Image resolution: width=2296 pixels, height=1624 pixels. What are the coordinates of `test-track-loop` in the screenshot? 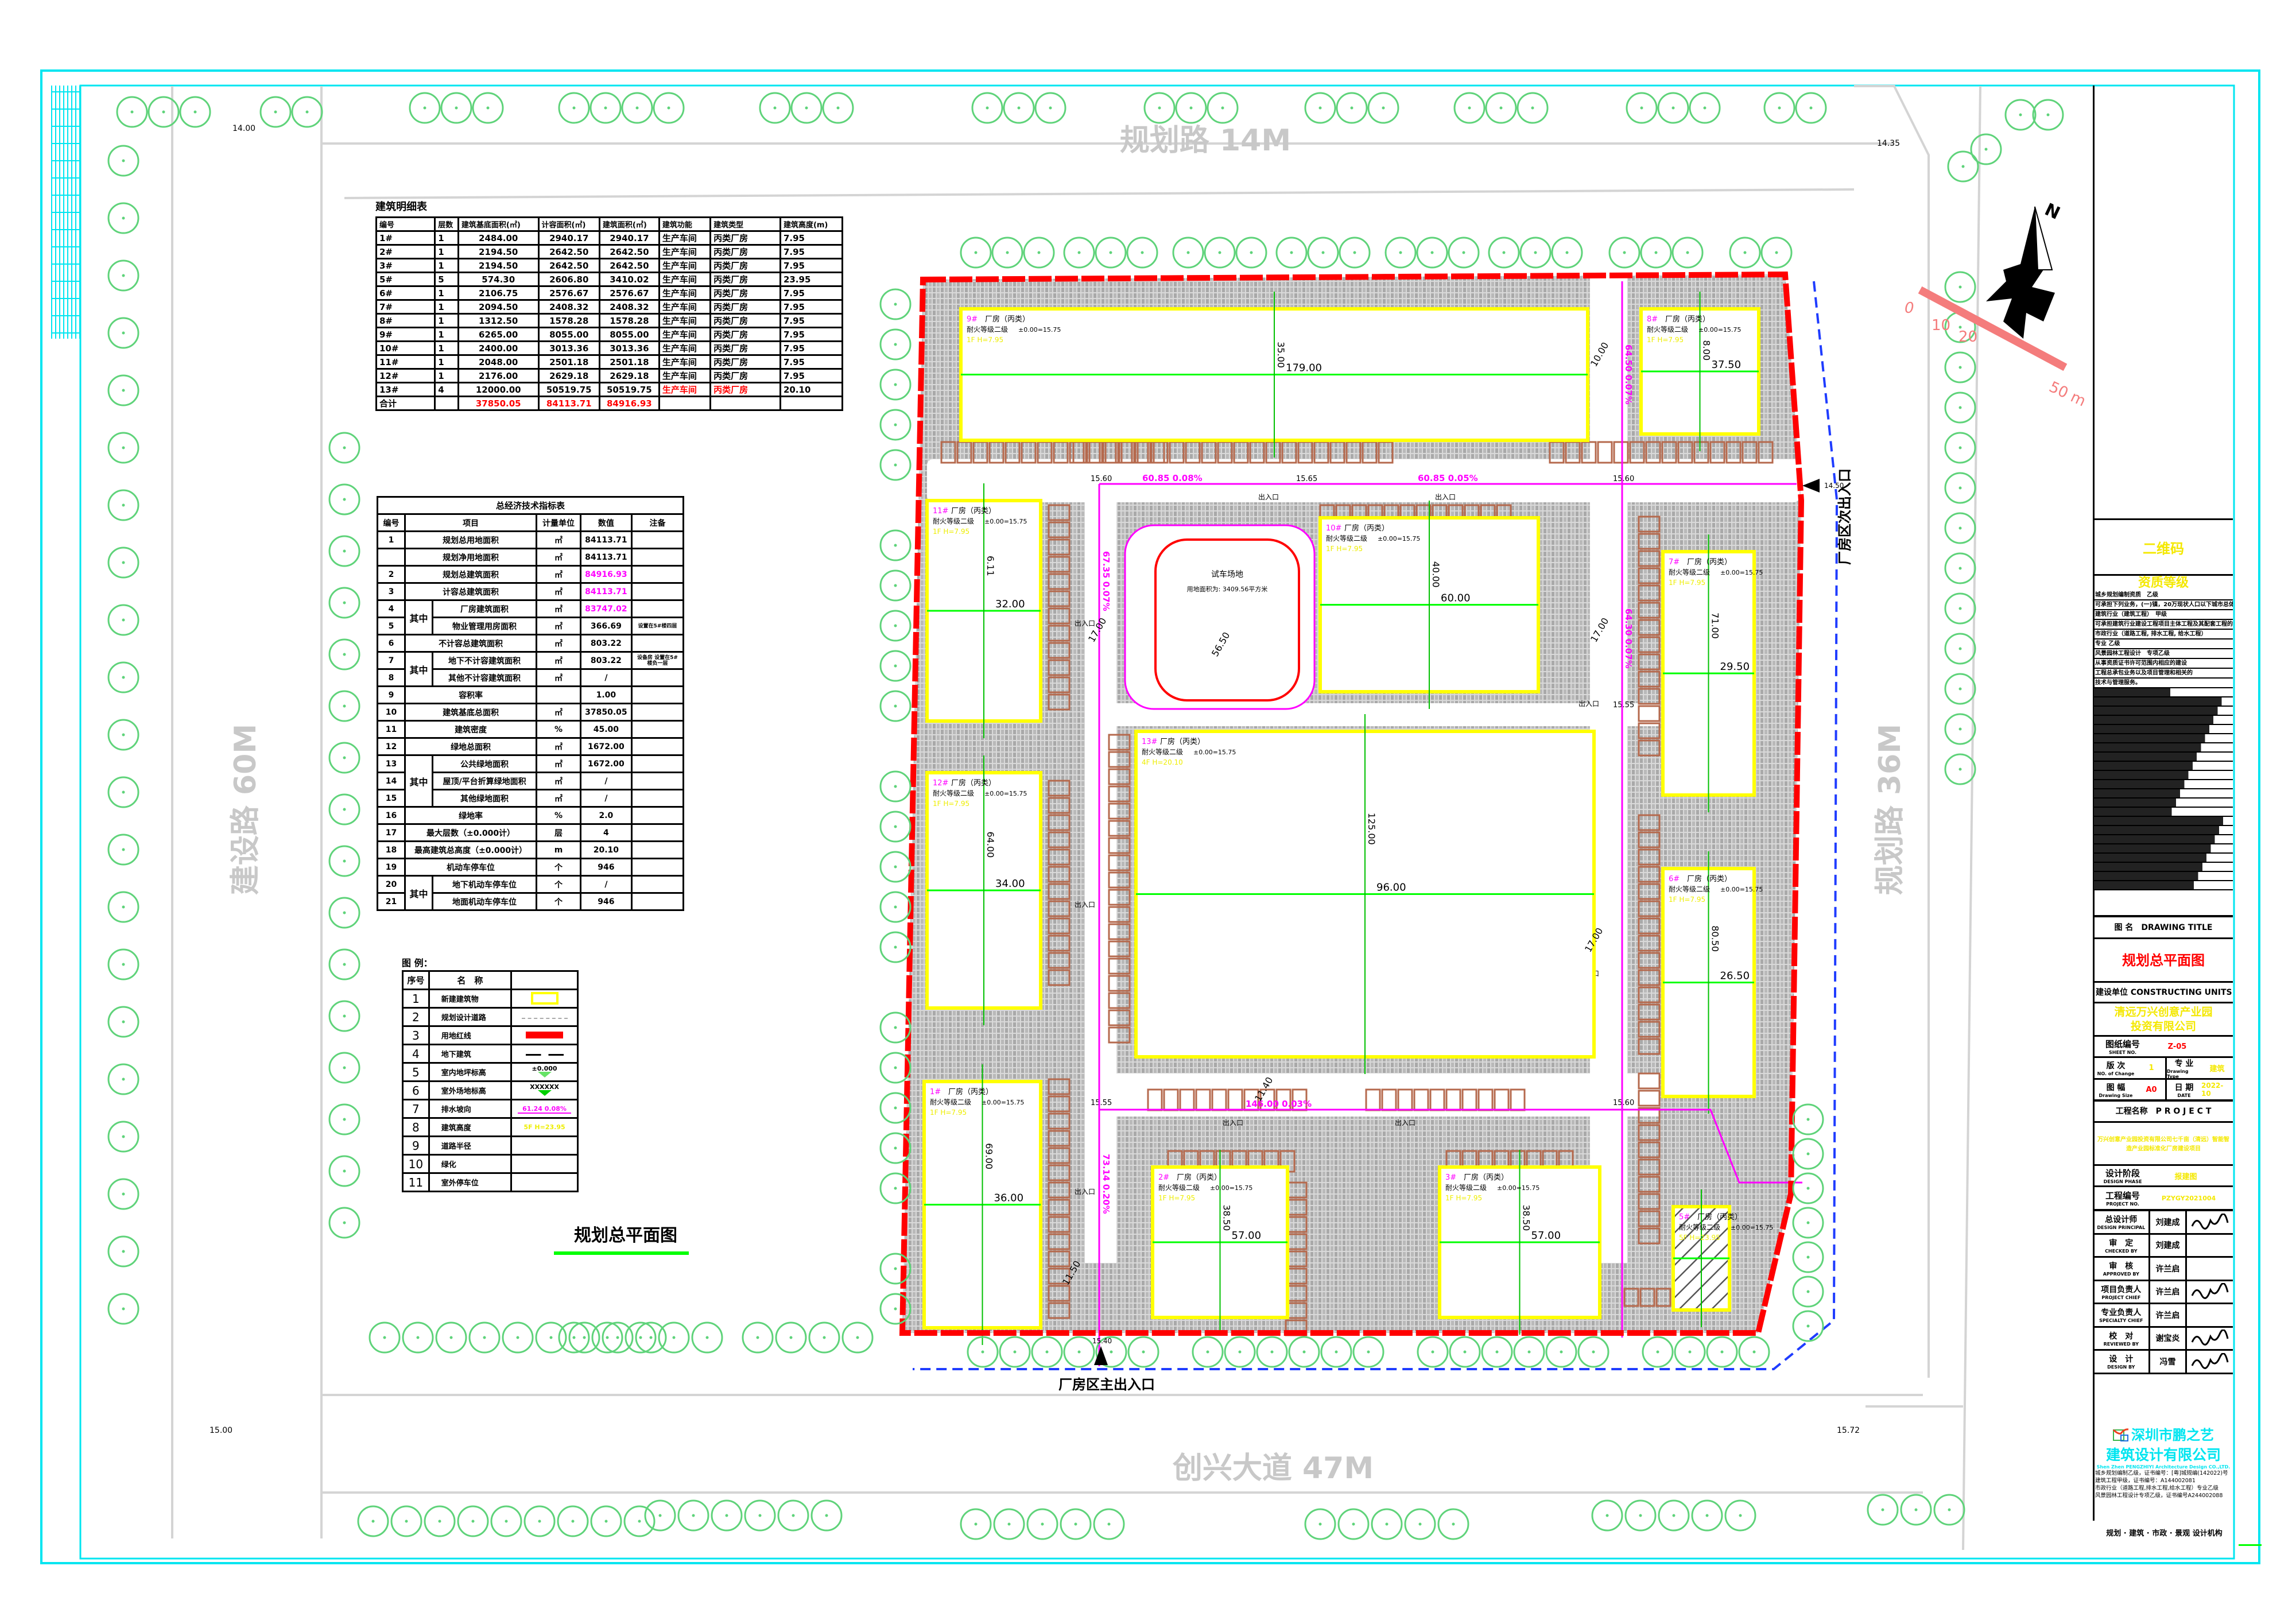 It's located at (1227, 619).